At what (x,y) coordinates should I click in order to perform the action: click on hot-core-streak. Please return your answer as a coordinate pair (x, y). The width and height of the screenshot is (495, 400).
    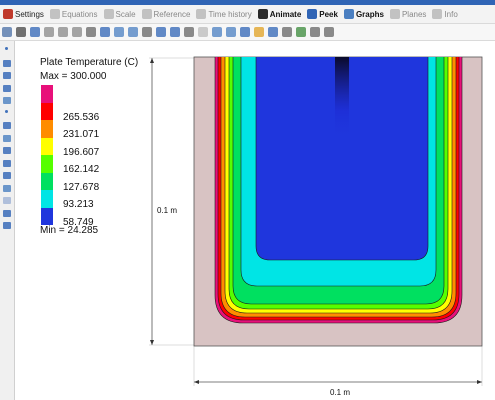
    Looking at the image, I should click on (342, 117).